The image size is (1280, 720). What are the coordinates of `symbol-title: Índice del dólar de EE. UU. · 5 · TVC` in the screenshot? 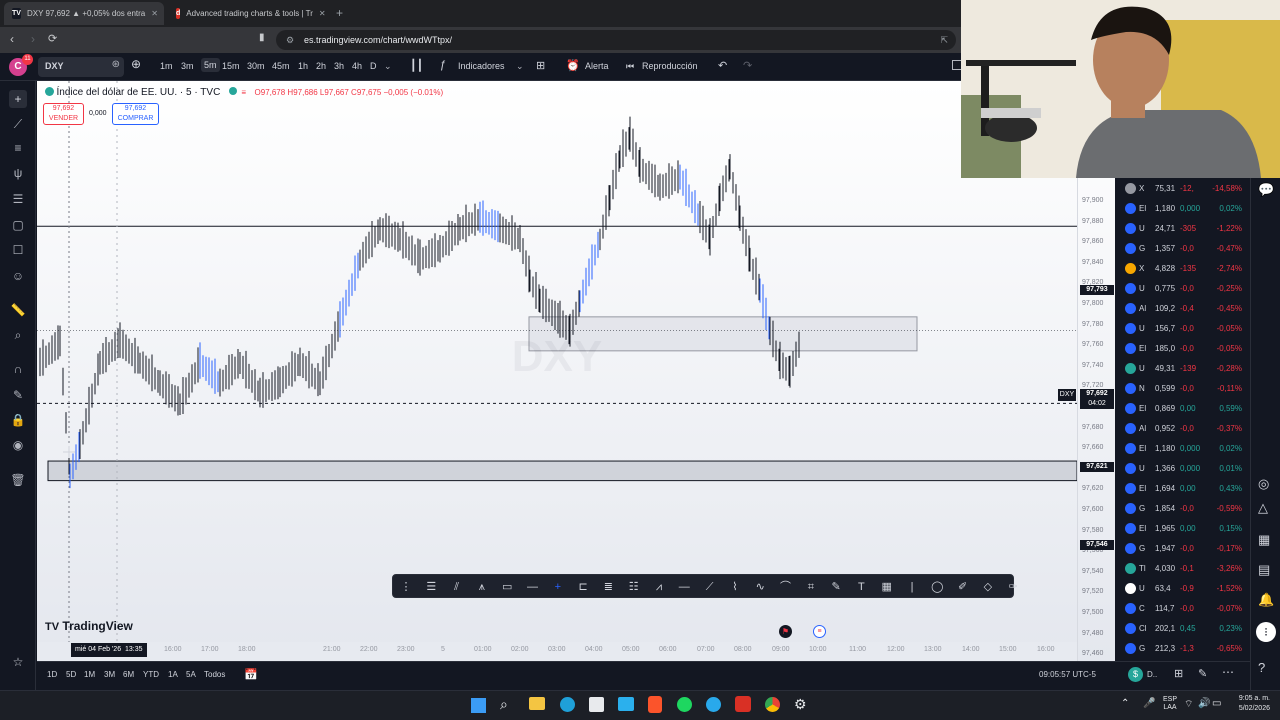 It's located at (139, 92).